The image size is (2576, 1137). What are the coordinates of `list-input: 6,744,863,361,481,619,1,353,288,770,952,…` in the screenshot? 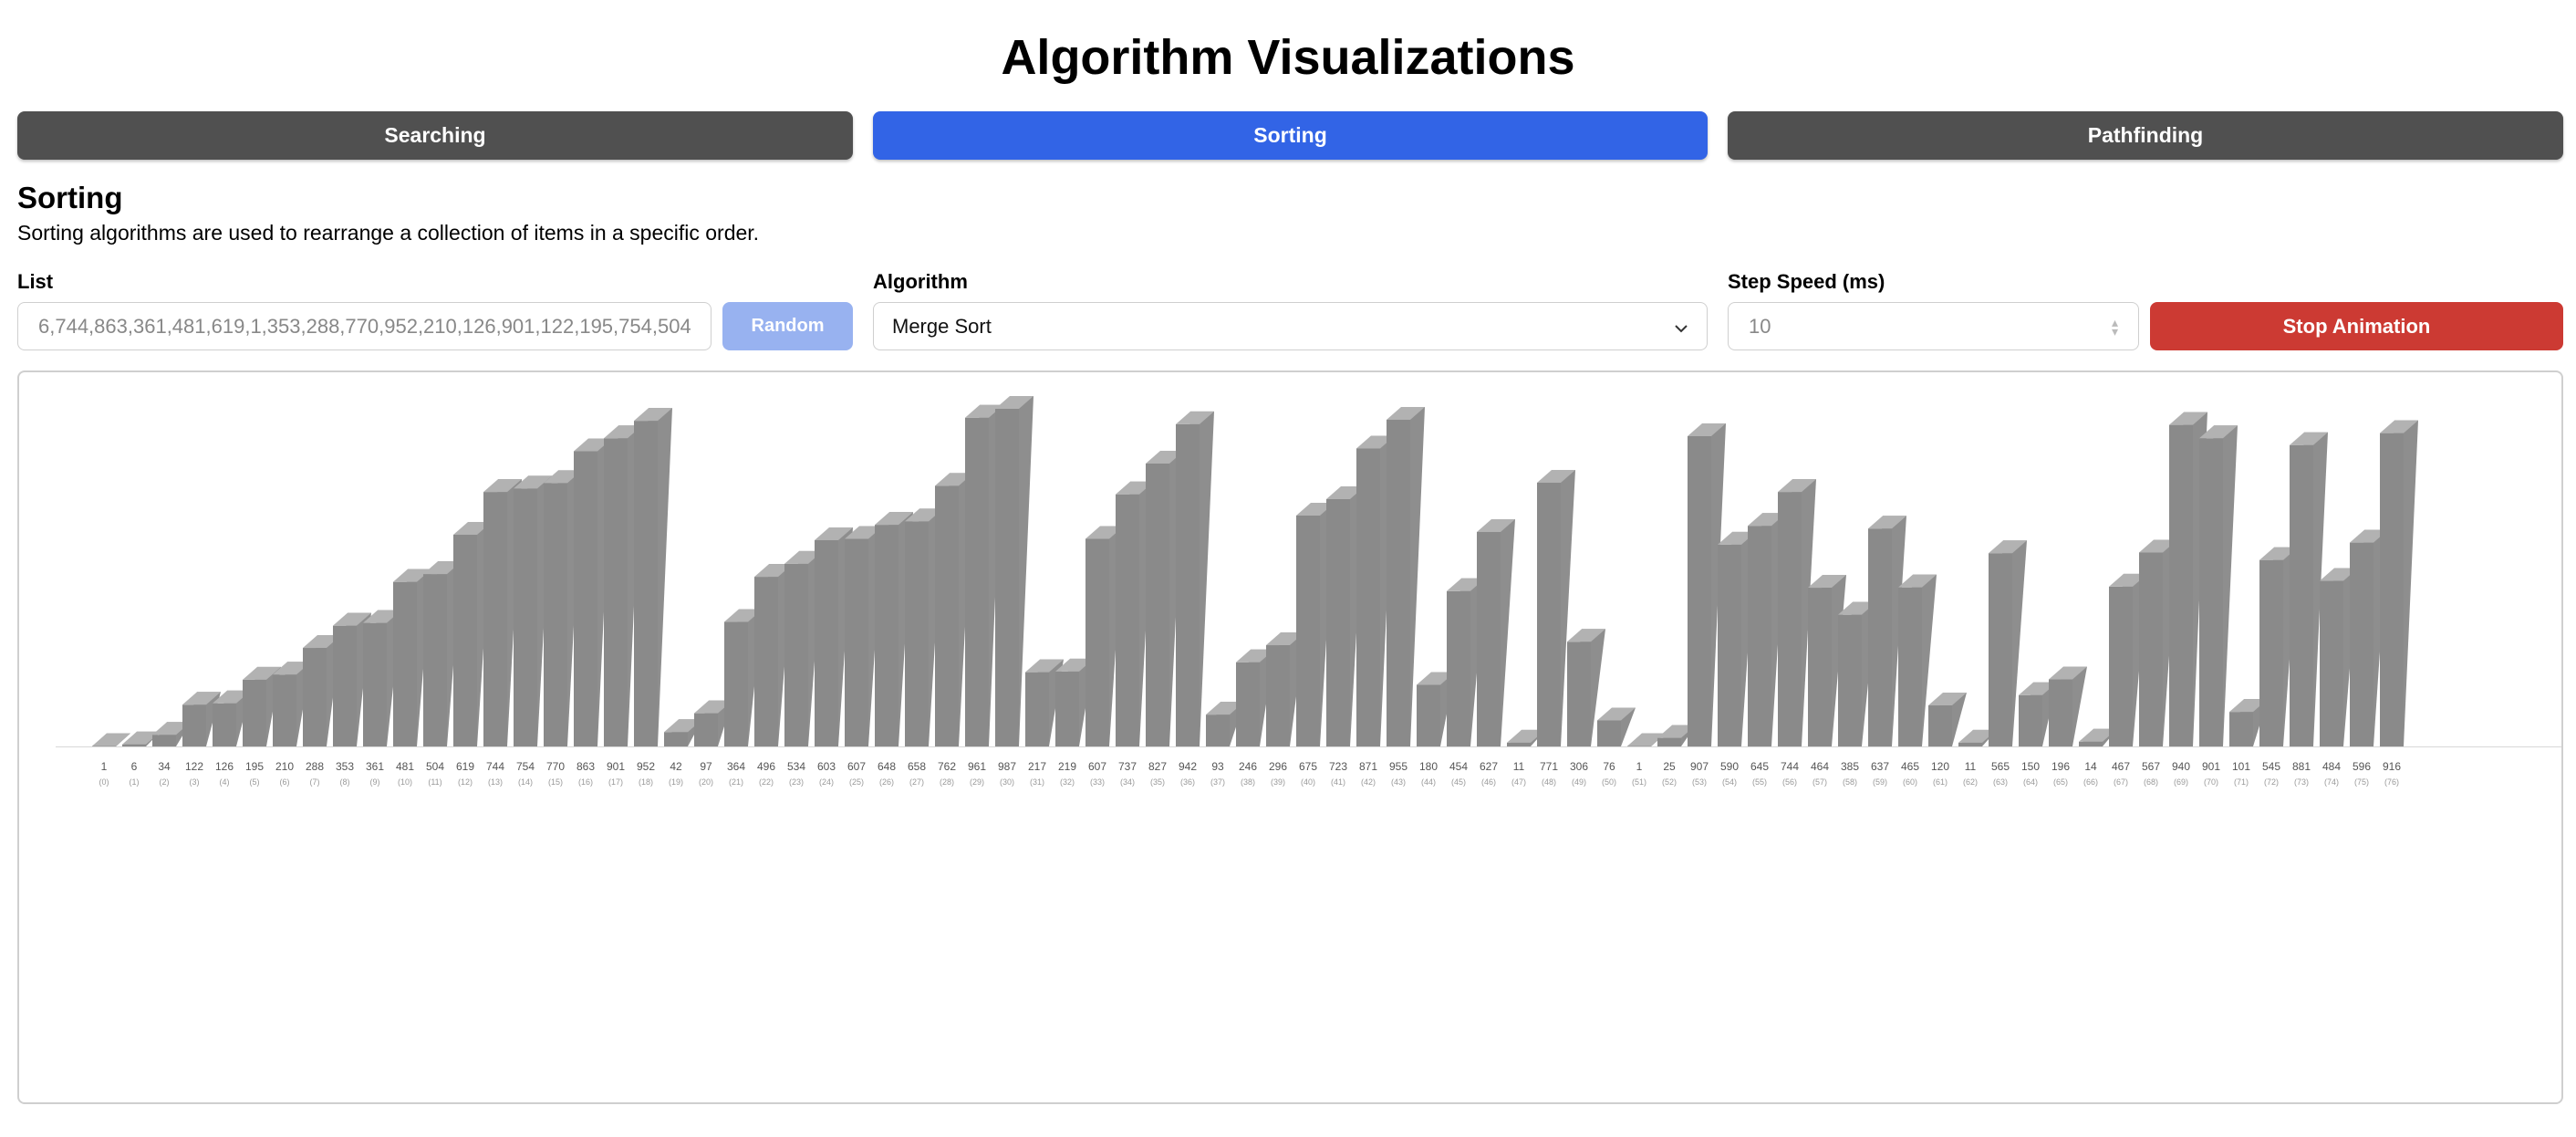 It's located at (364, 326).